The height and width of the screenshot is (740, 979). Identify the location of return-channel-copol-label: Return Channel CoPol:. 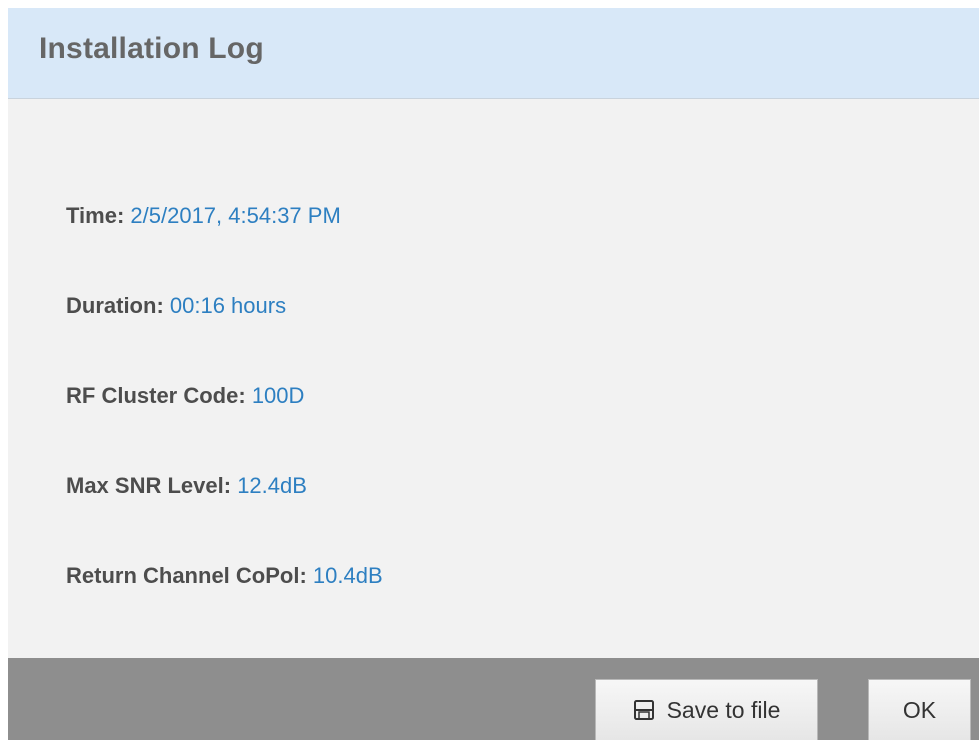
(186, 575).